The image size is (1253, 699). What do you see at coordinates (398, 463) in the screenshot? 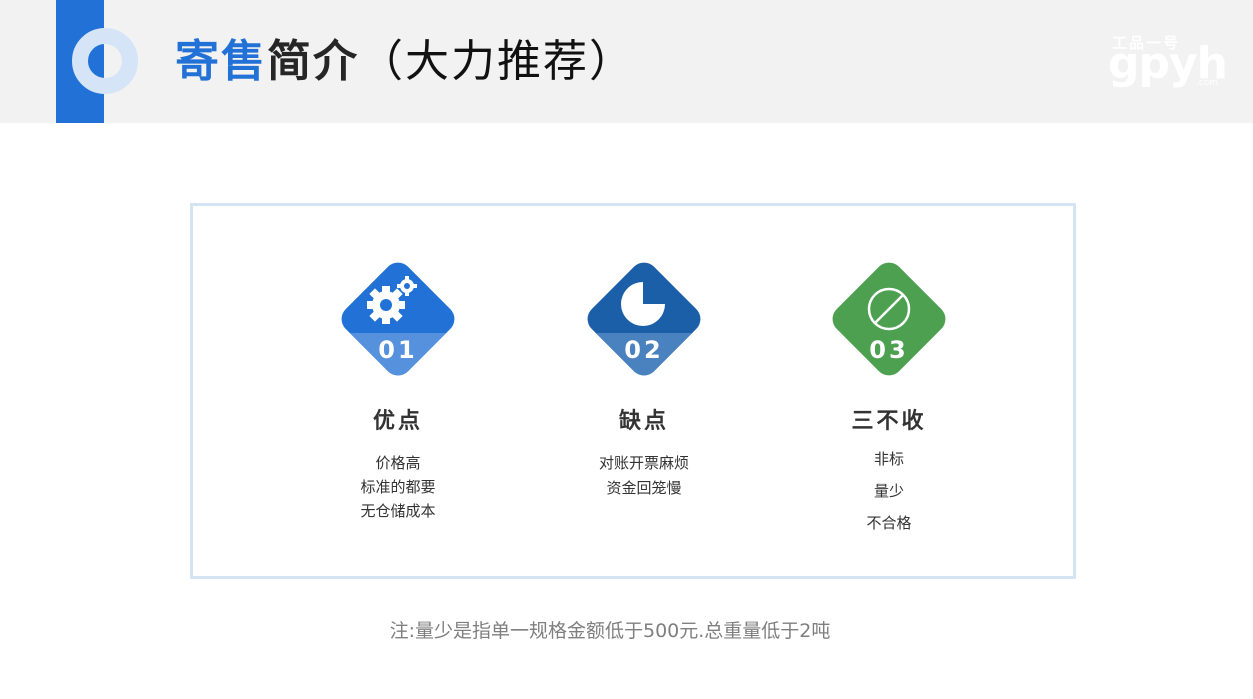
I see `list-item: 价格高` at bounding box center [398, 463].